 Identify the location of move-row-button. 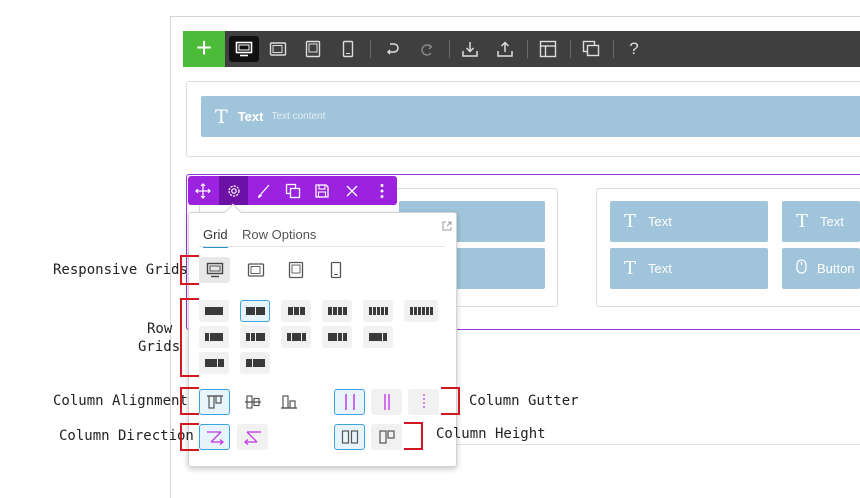
(202, 190).